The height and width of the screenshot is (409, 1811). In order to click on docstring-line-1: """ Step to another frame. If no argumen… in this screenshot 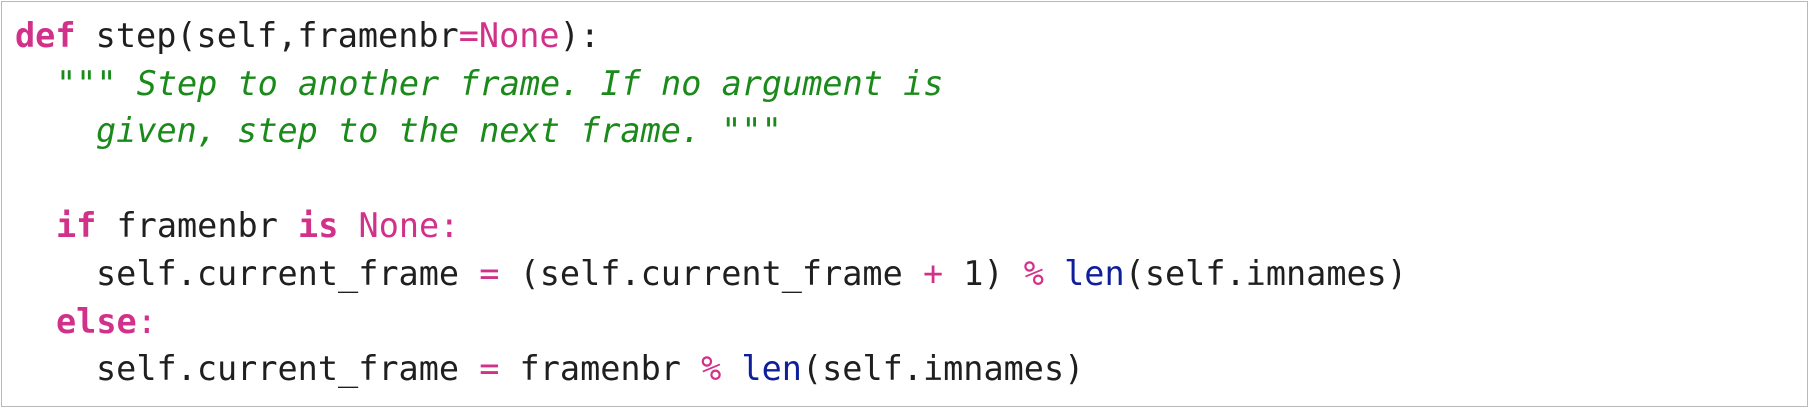, I will do `click(500, 83)`.